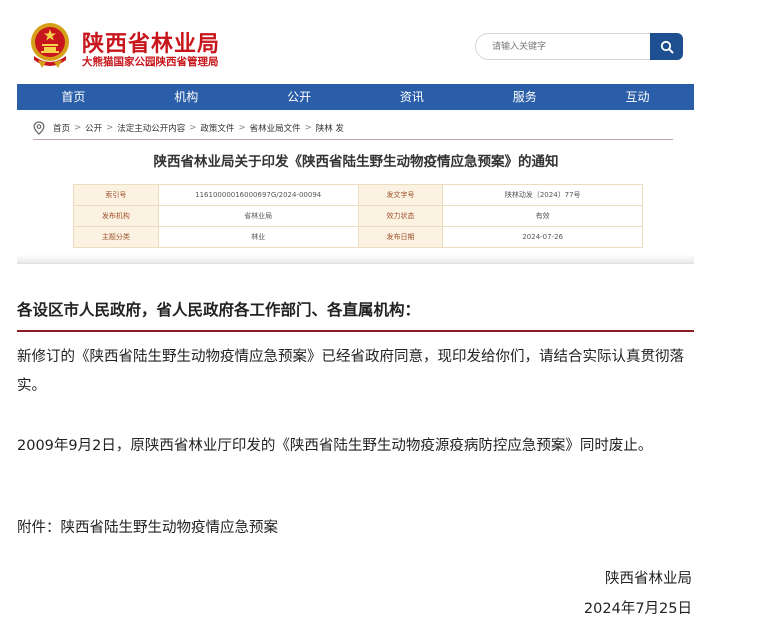  What do you see at coordinates (258, 237) in the screenshot?
I see `meta-value-category: 林业` at bounding box center [258, 237].